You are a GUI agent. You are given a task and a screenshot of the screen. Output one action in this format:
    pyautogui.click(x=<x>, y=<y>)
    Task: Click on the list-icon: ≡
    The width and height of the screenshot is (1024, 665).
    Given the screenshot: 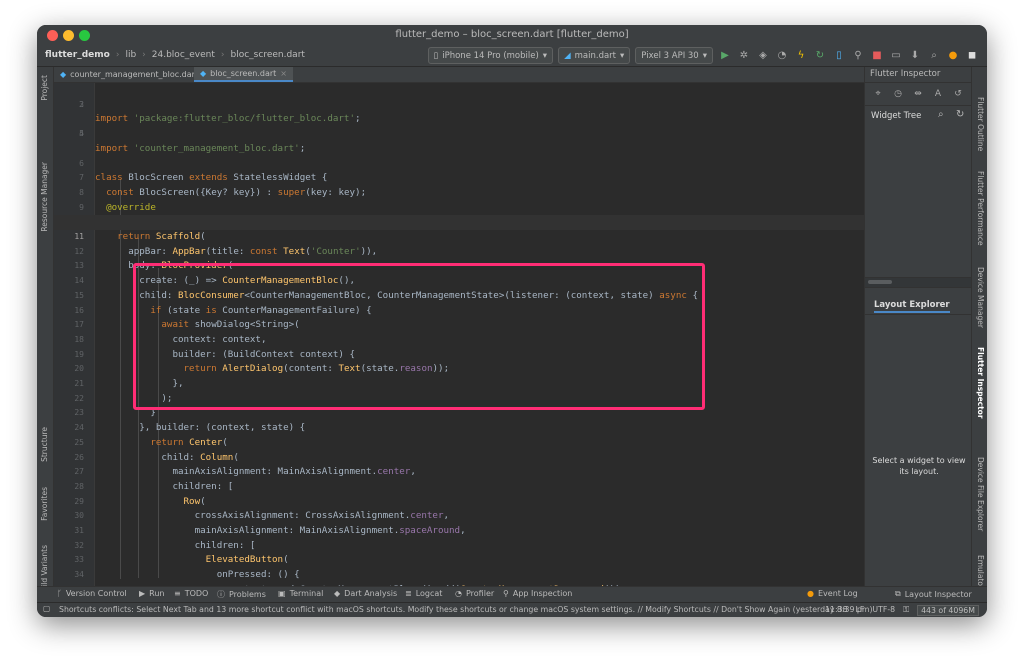 What is the action you would take?
    pyautogui.click(x=177, y=593)
    